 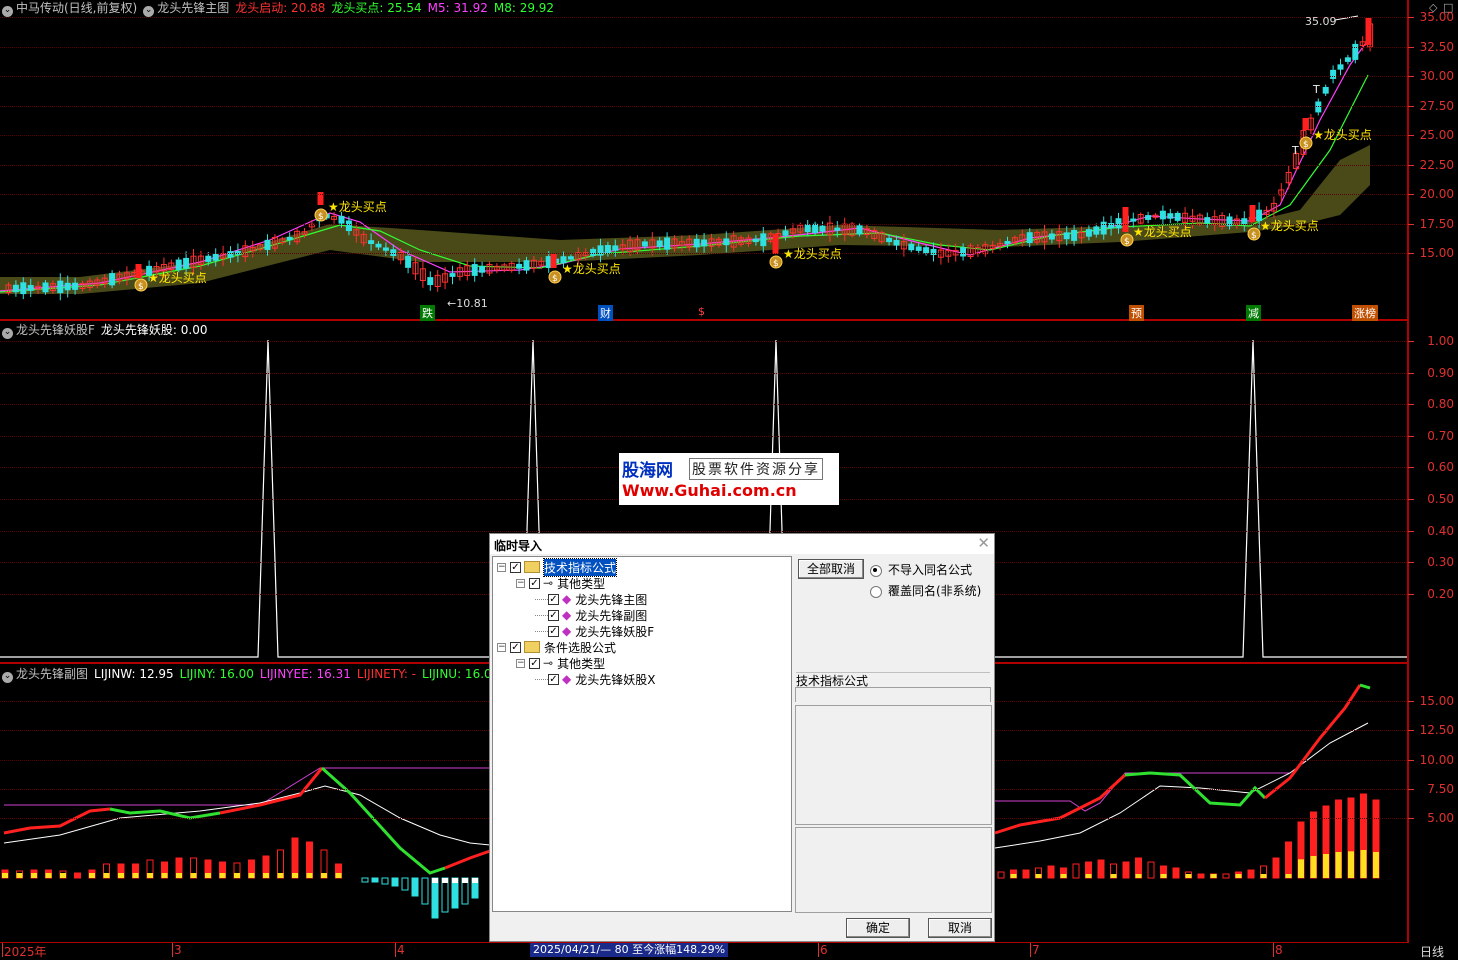 I want to click on axis-tick-label: 0.40, so click(x=1440, y=530).